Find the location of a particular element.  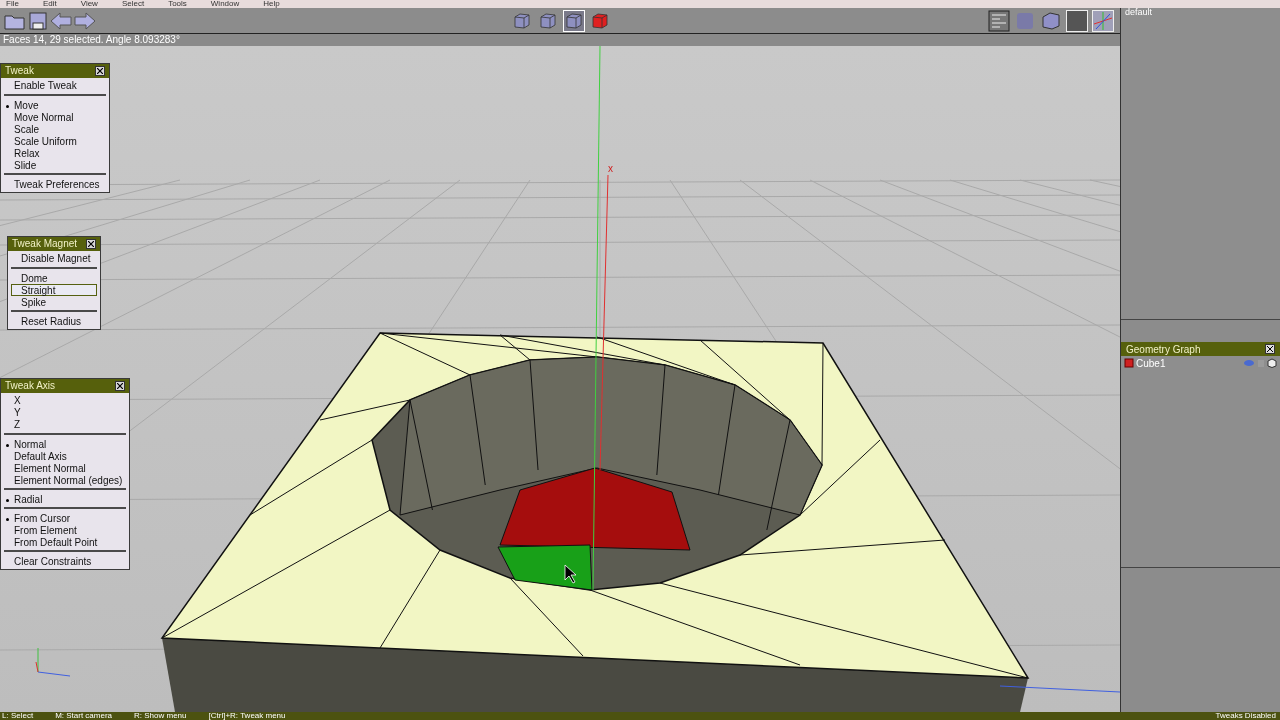

menu-item: Relax is located at coordinates (55, 153).